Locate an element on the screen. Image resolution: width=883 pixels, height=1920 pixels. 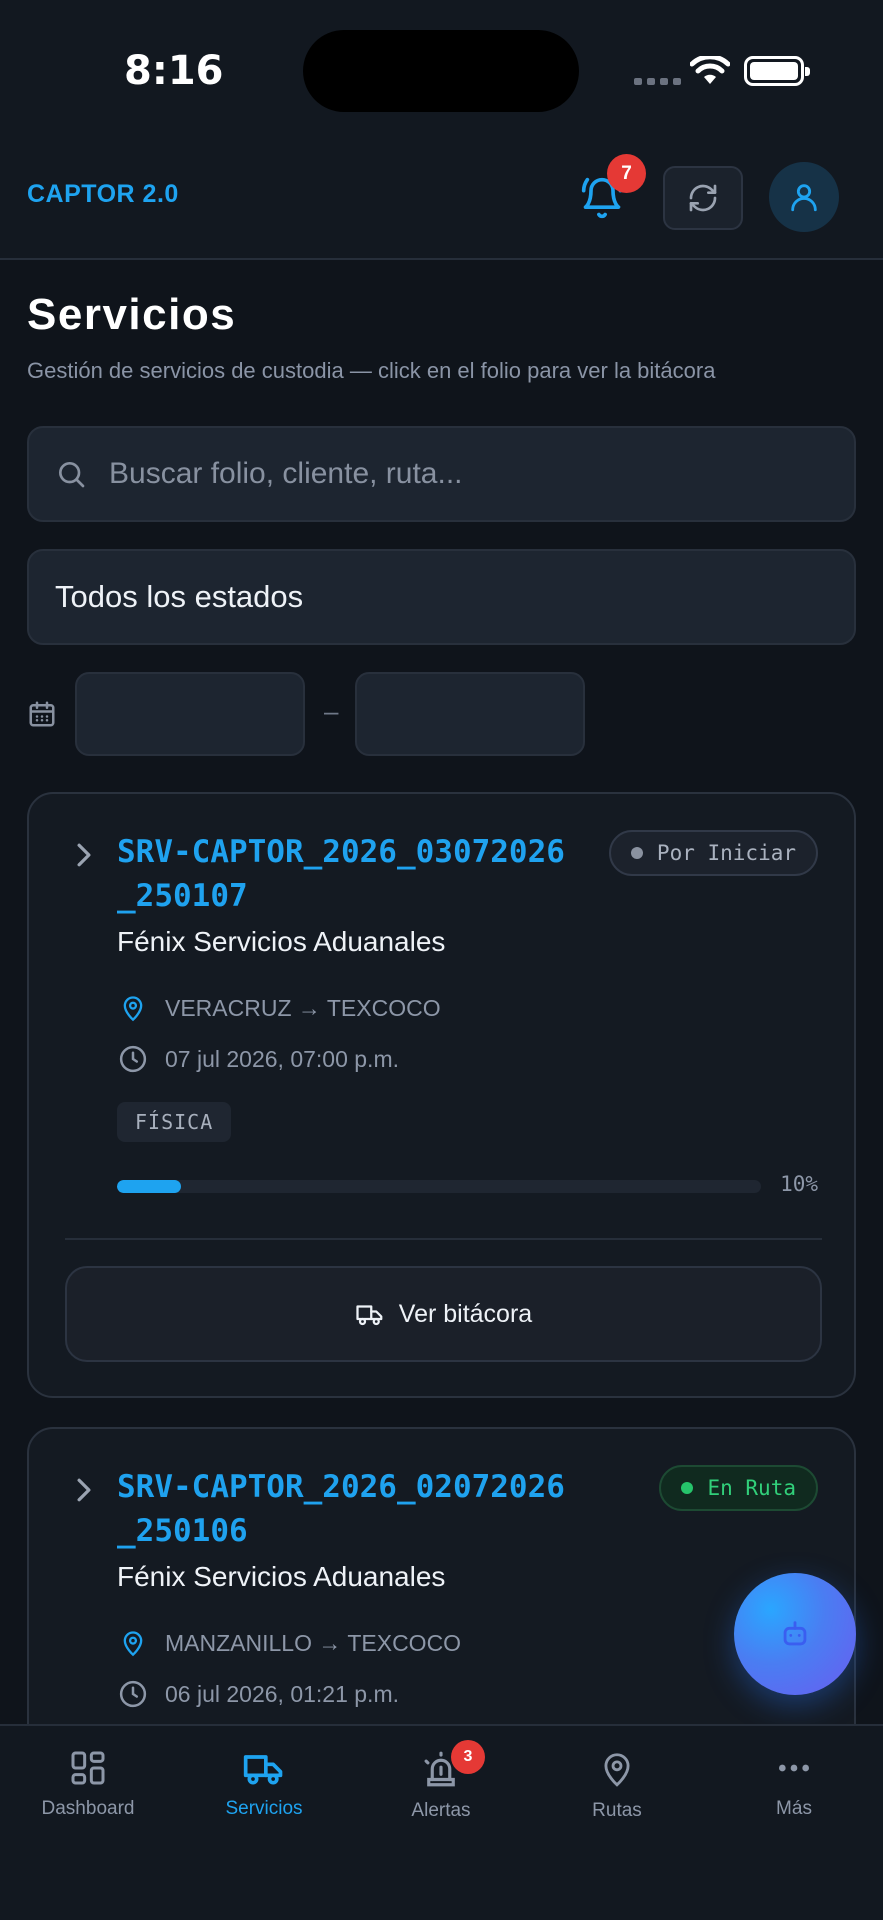
app-header: CAPTOR 2.0 7 is located at coordinates (441, 200).